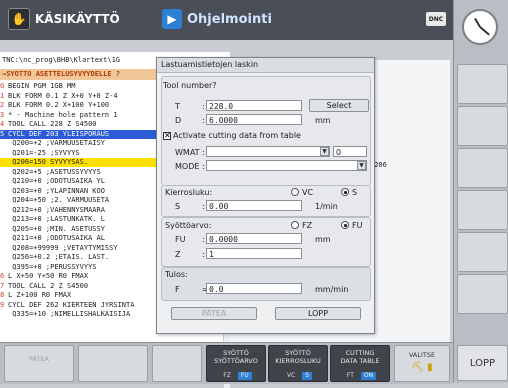  I want to click on line-text: Q205=+0 ;MIN. ASETUSSY, so click(56, 228).